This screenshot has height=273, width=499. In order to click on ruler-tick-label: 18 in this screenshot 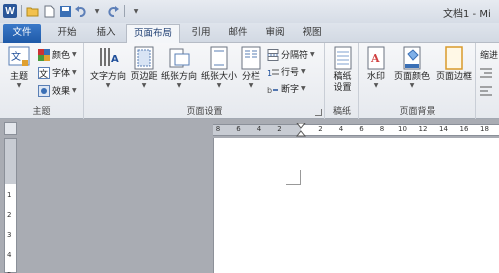, I will do `click(484, 129)`.